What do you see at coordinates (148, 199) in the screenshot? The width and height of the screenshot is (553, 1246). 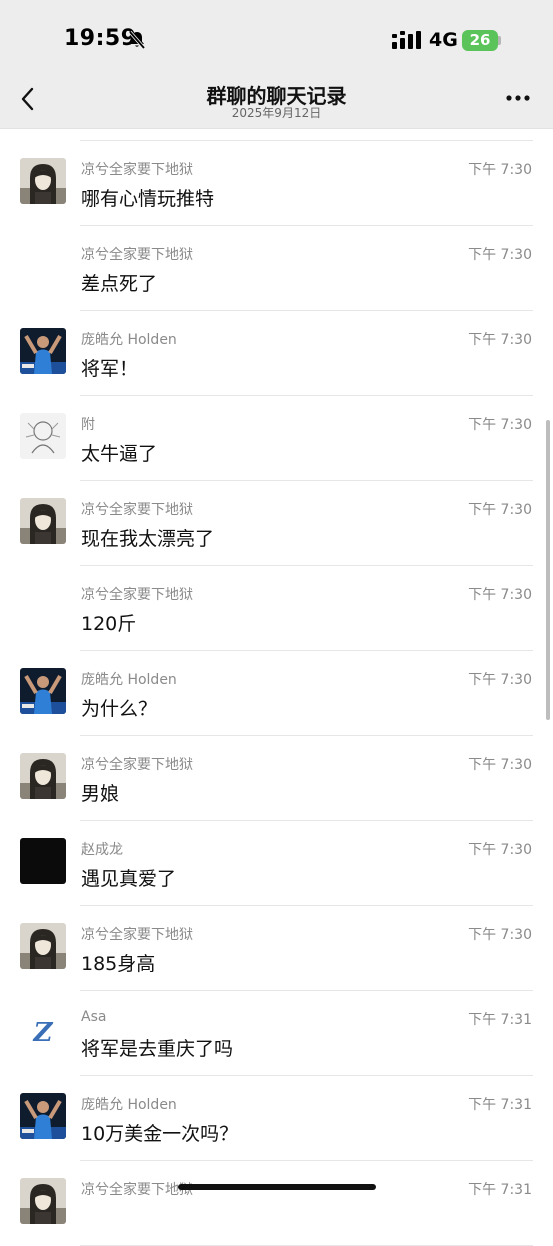 I see `message-text: 哪有心情玩推特` at bounding box center [148, 199].